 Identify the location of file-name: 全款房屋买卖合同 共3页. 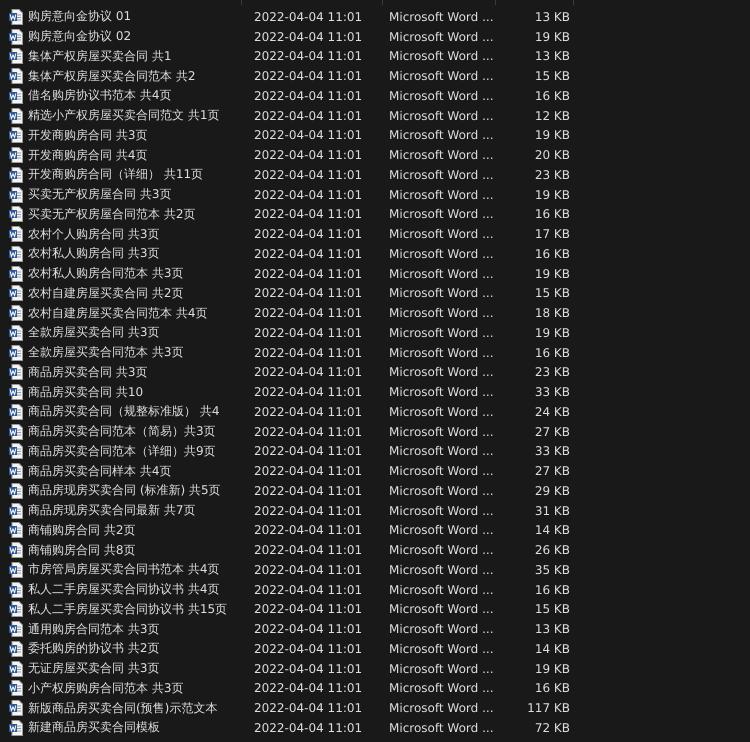
(94, 333).